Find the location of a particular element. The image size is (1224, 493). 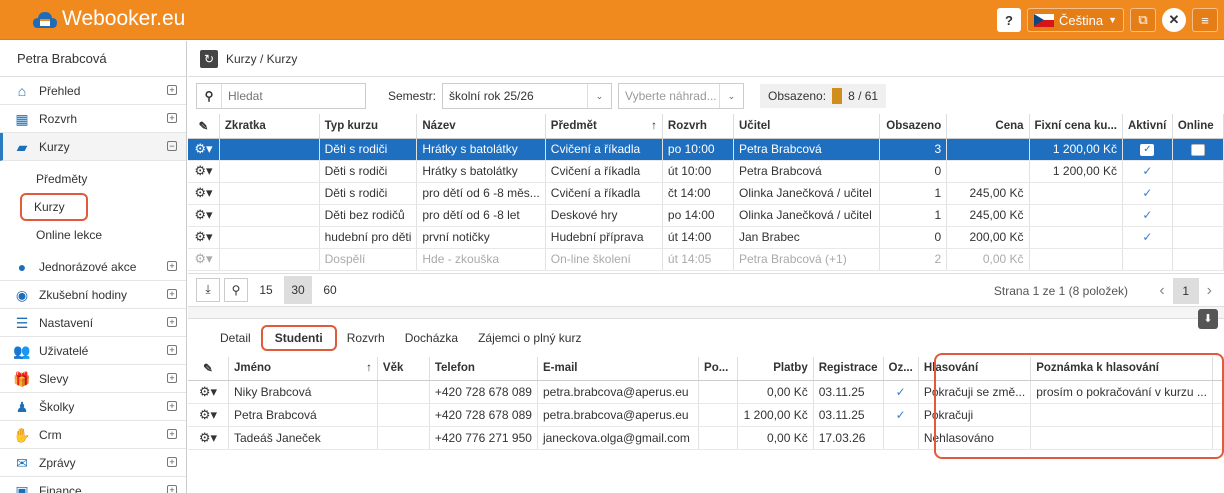

search-icon: ⚲ is located at coordinates (236, 289).